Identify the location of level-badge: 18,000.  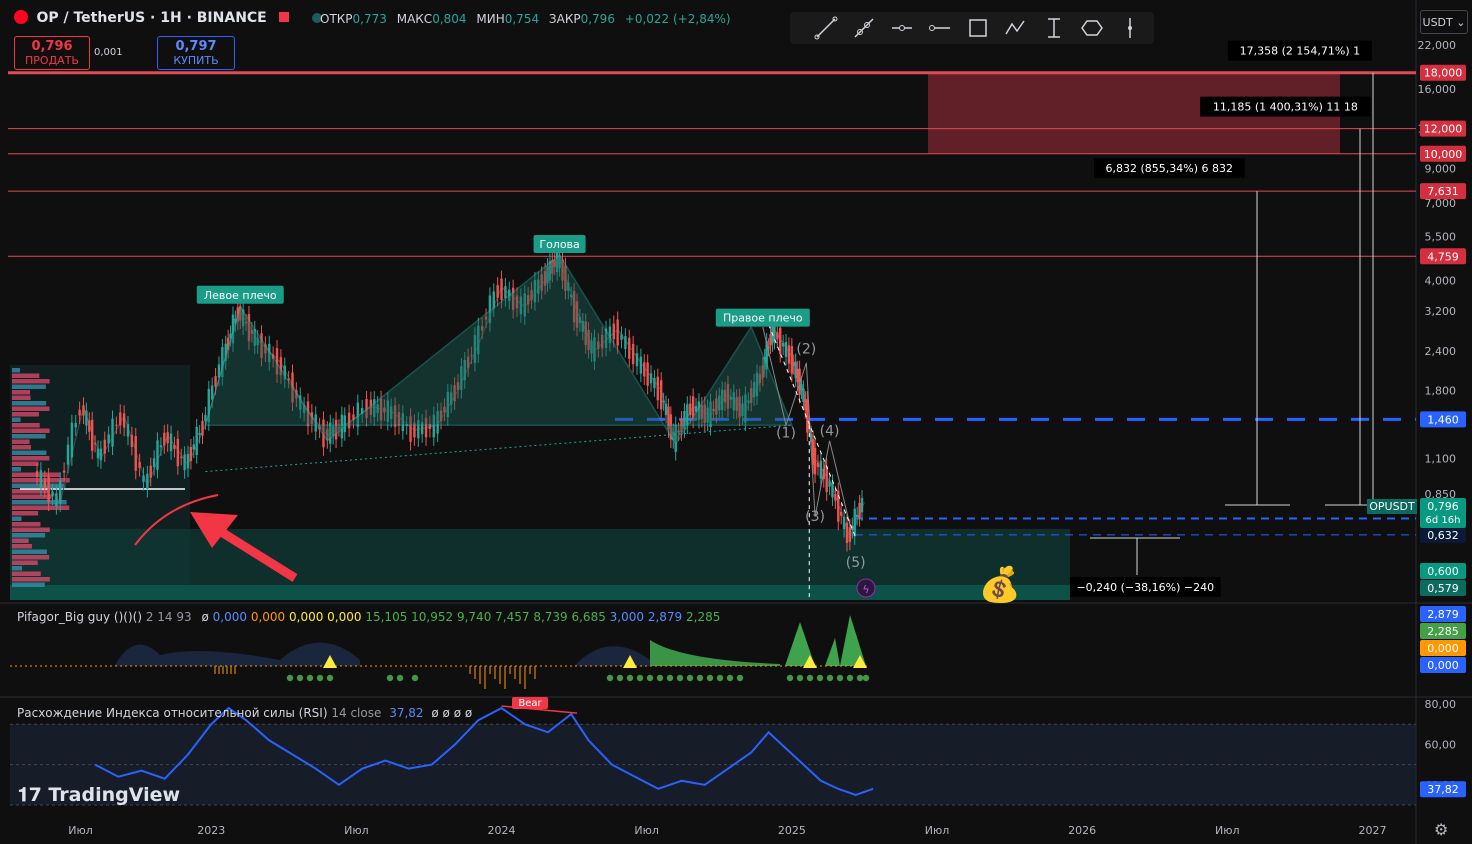
(1443, 72).